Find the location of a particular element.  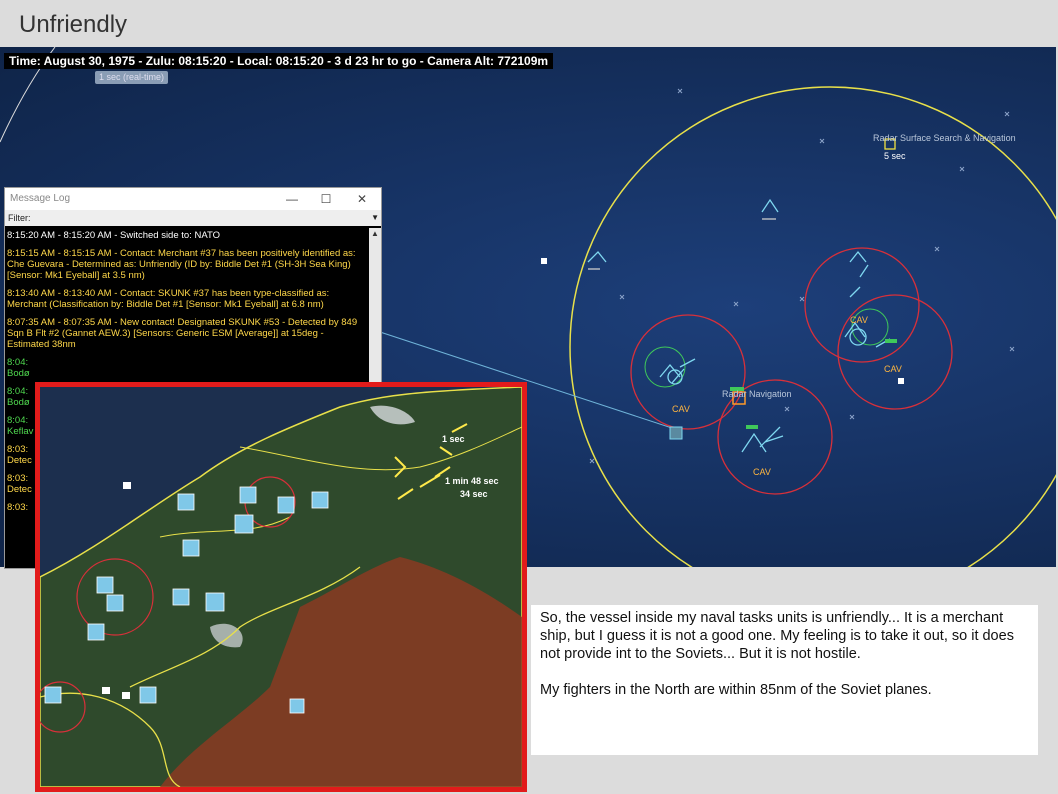

radar-navigation-label: Radar Navigation is located at coordinates (757, 394).